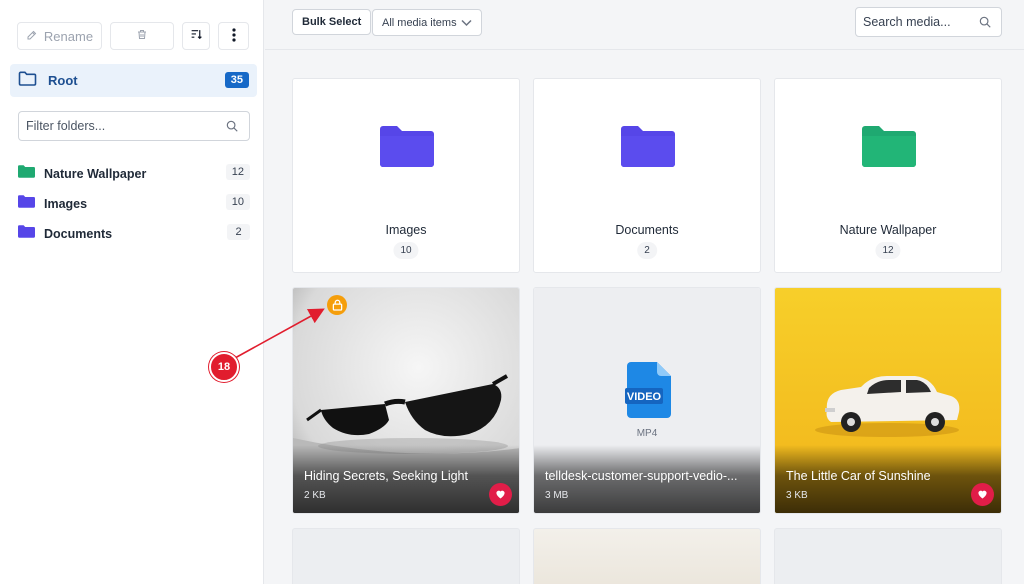 The image size is (1024, 584). I want to click on search-media-field, so click(928, 22).